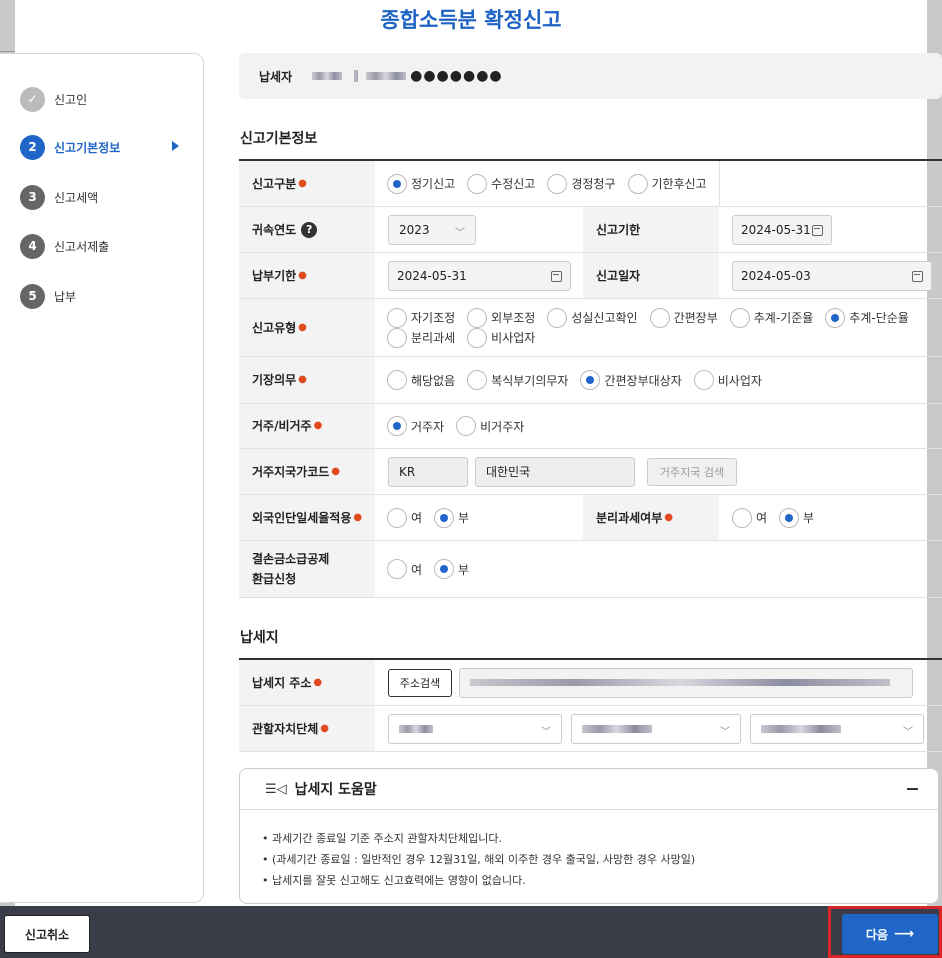  I want to click on address-field, so click(686, 682).